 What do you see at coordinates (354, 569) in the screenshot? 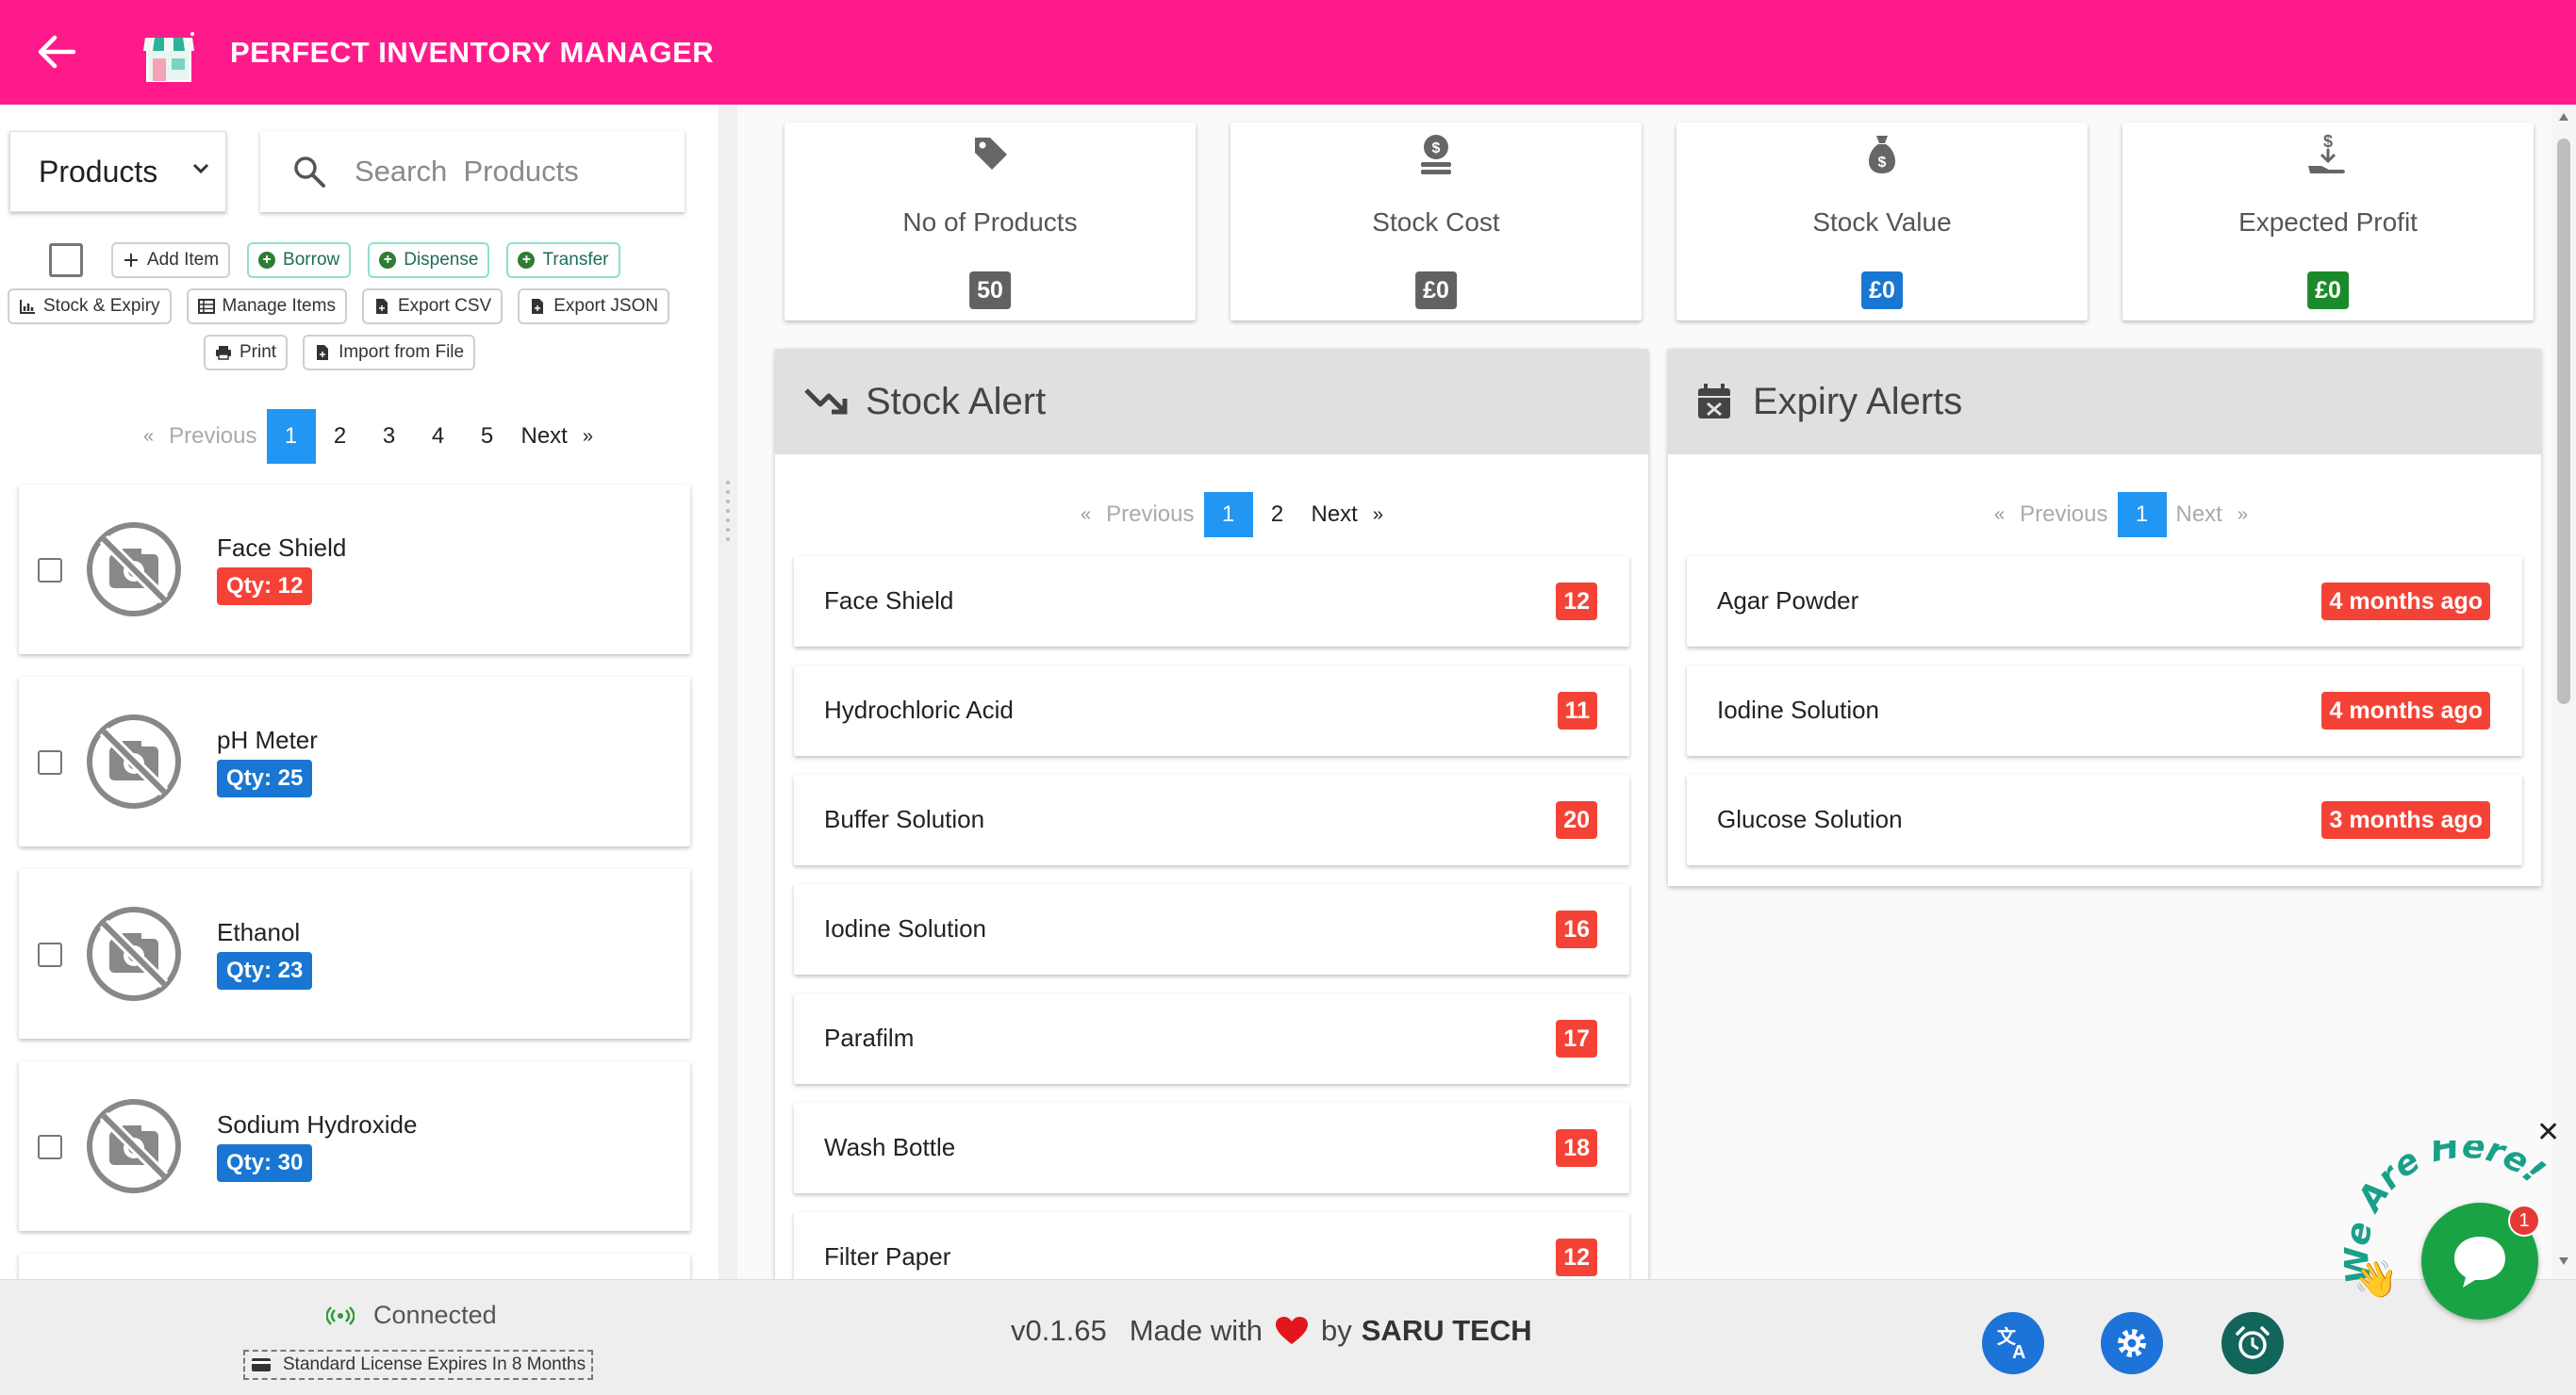
I see `product-card: Face Shield Qty: 12` at bounding box center [354, 569].